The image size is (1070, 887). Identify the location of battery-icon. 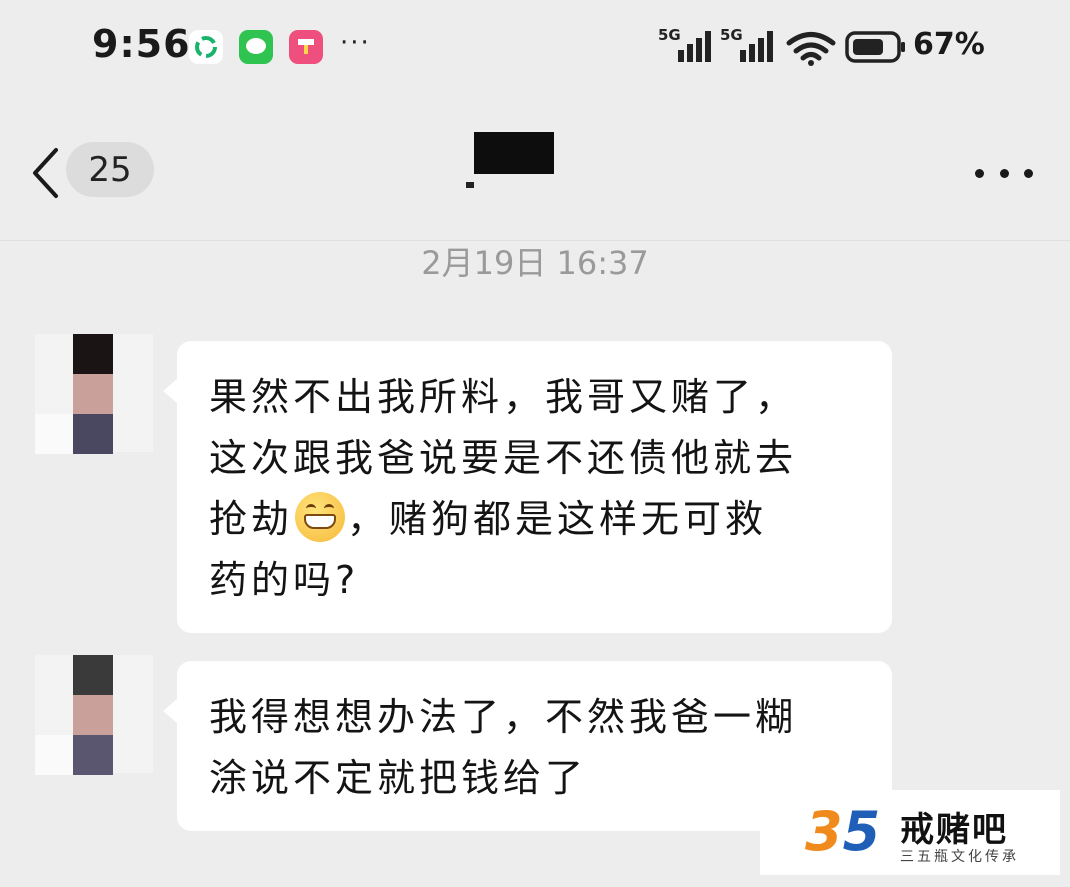
(875, 47).